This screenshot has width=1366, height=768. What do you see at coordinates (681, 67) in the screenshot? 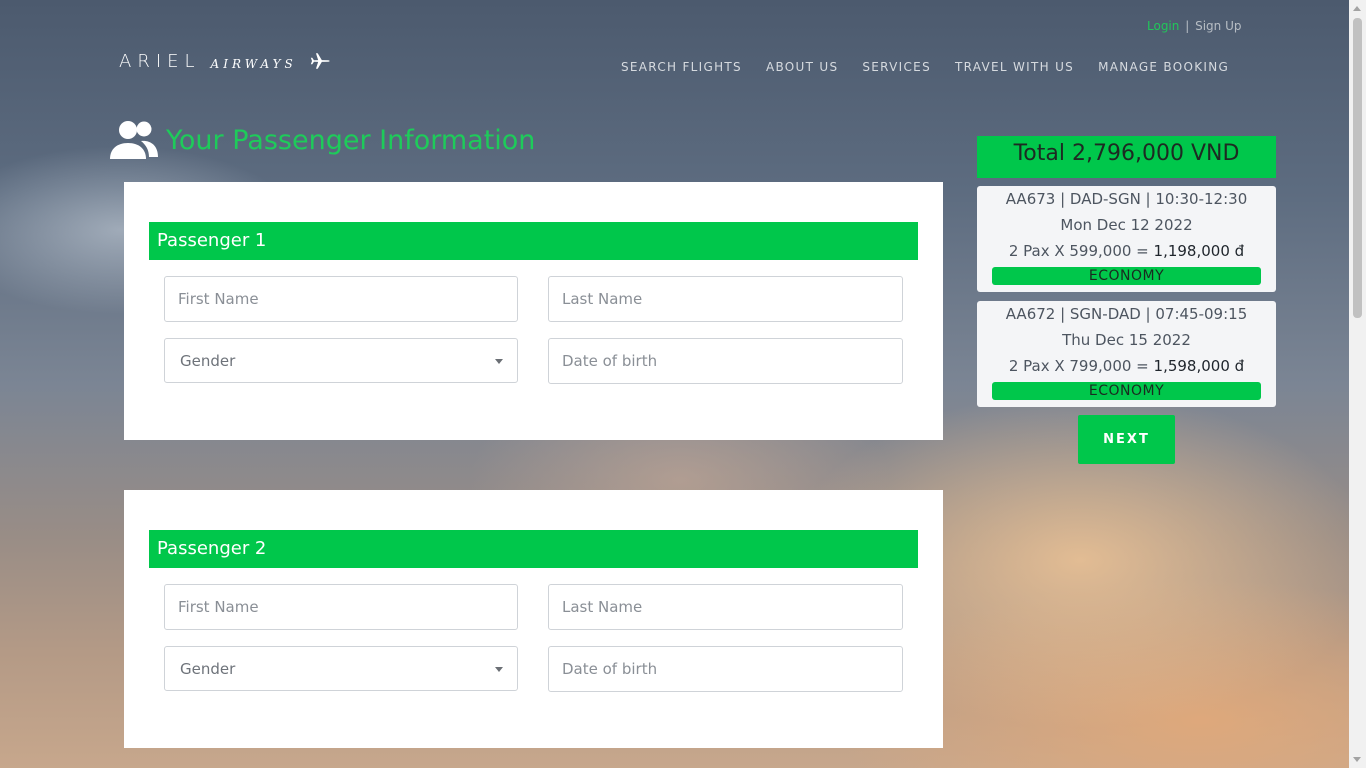
I see `nav-search-flights: SEARCH FLIGHTS` at bounding box center [681, 67].